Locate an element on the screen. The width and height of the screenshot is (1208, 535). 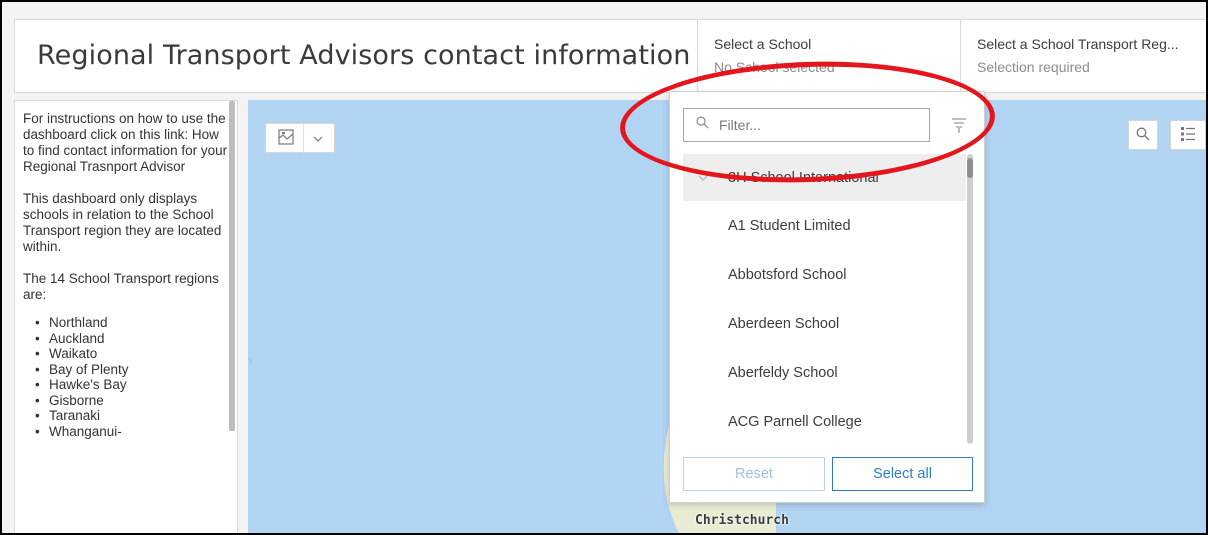
region-item: Waikato is located at coordinates (128, 354).